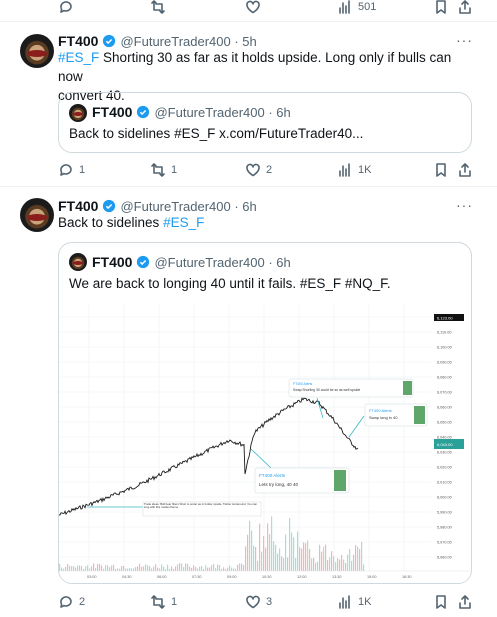 Image resolution: width=497 pixels, height=617 pixels. What do you see at coordinates (407, 577) in the screenshot?
I see `time-tick-label: 16:30` at bounding box center [407, 577].